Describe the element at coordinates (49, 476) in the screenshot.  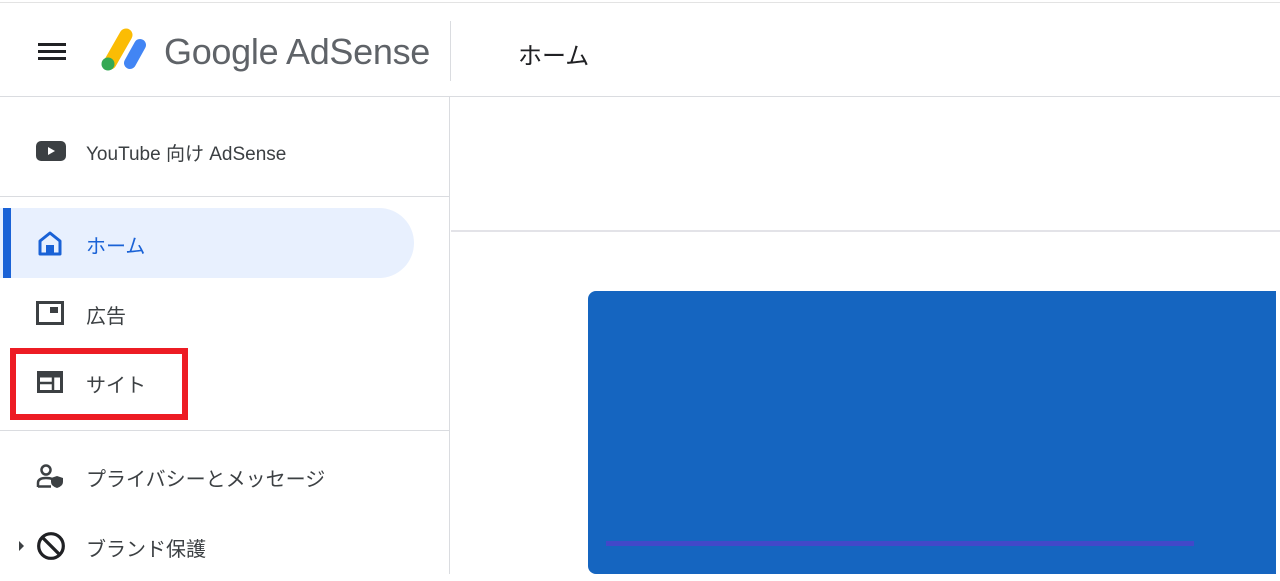
I see `privacy-messaging-icon` at that location.